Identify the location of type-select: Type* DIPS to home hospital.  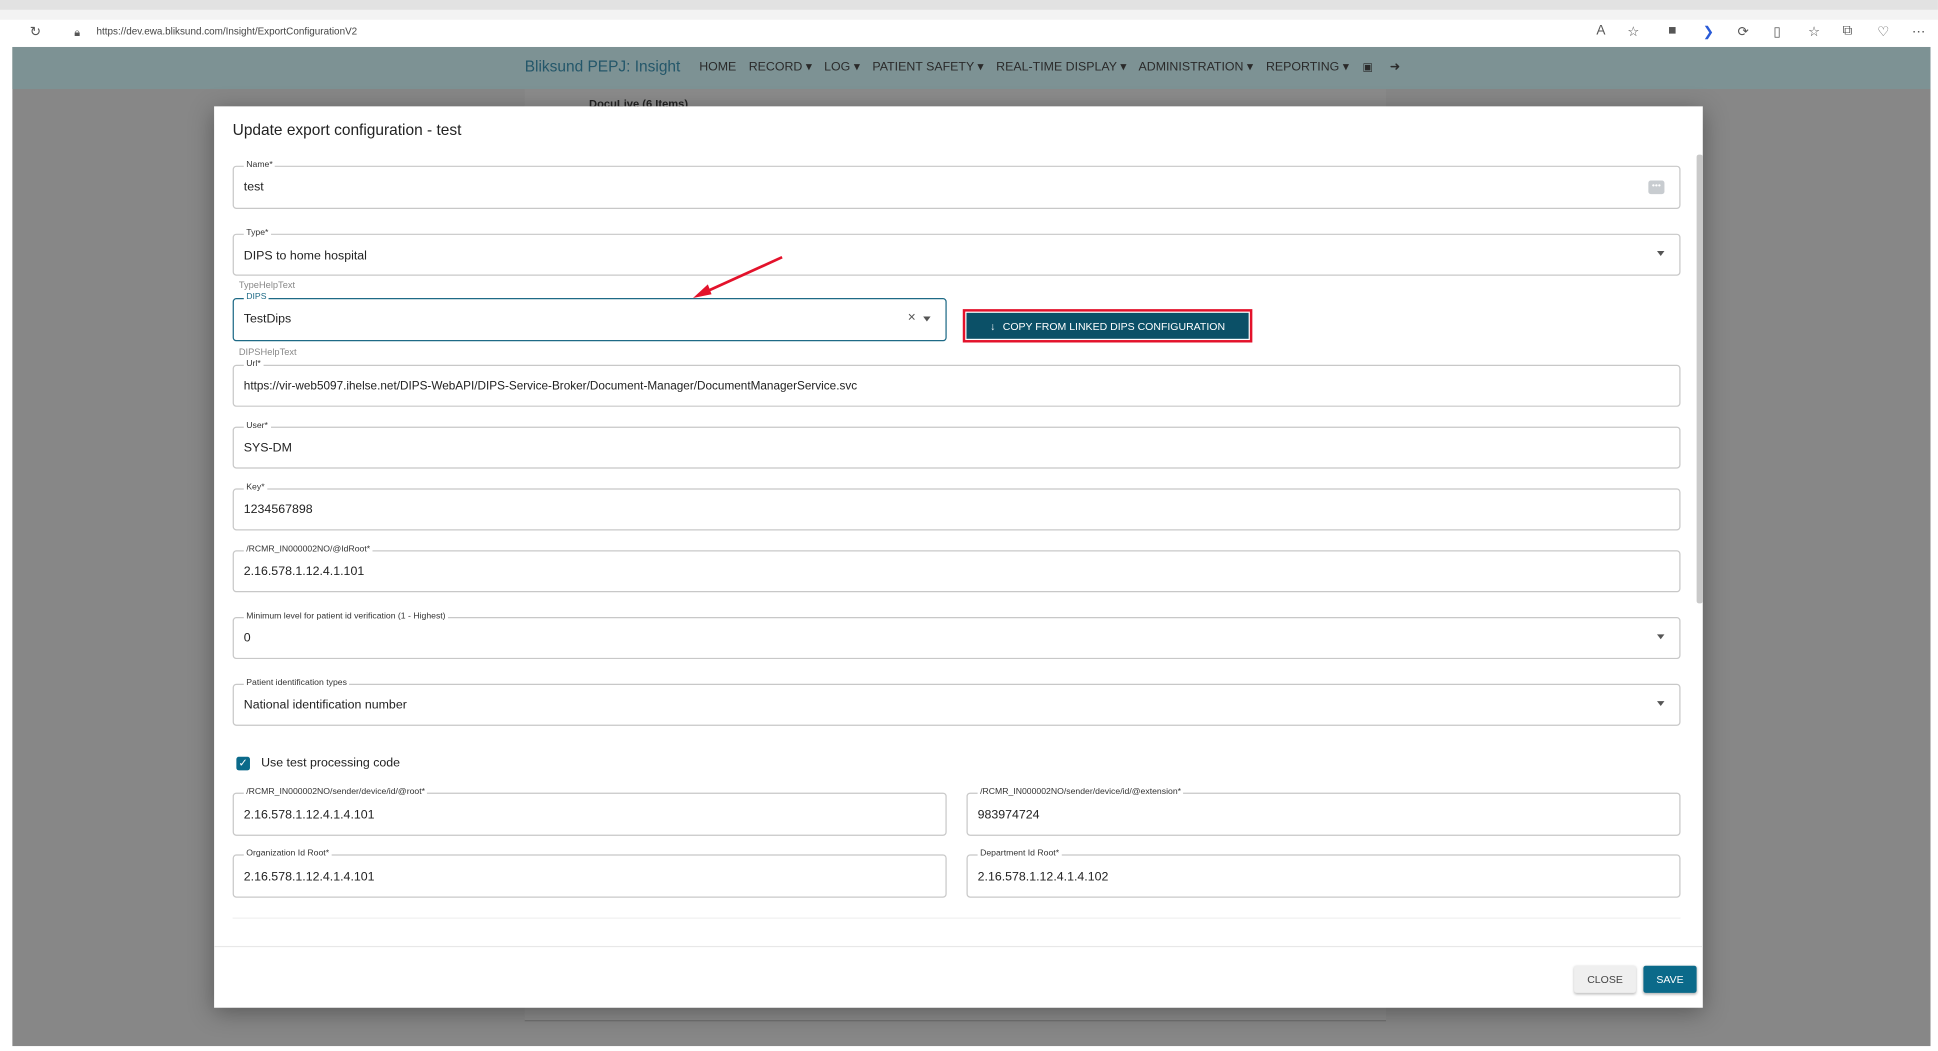
(956, 251).